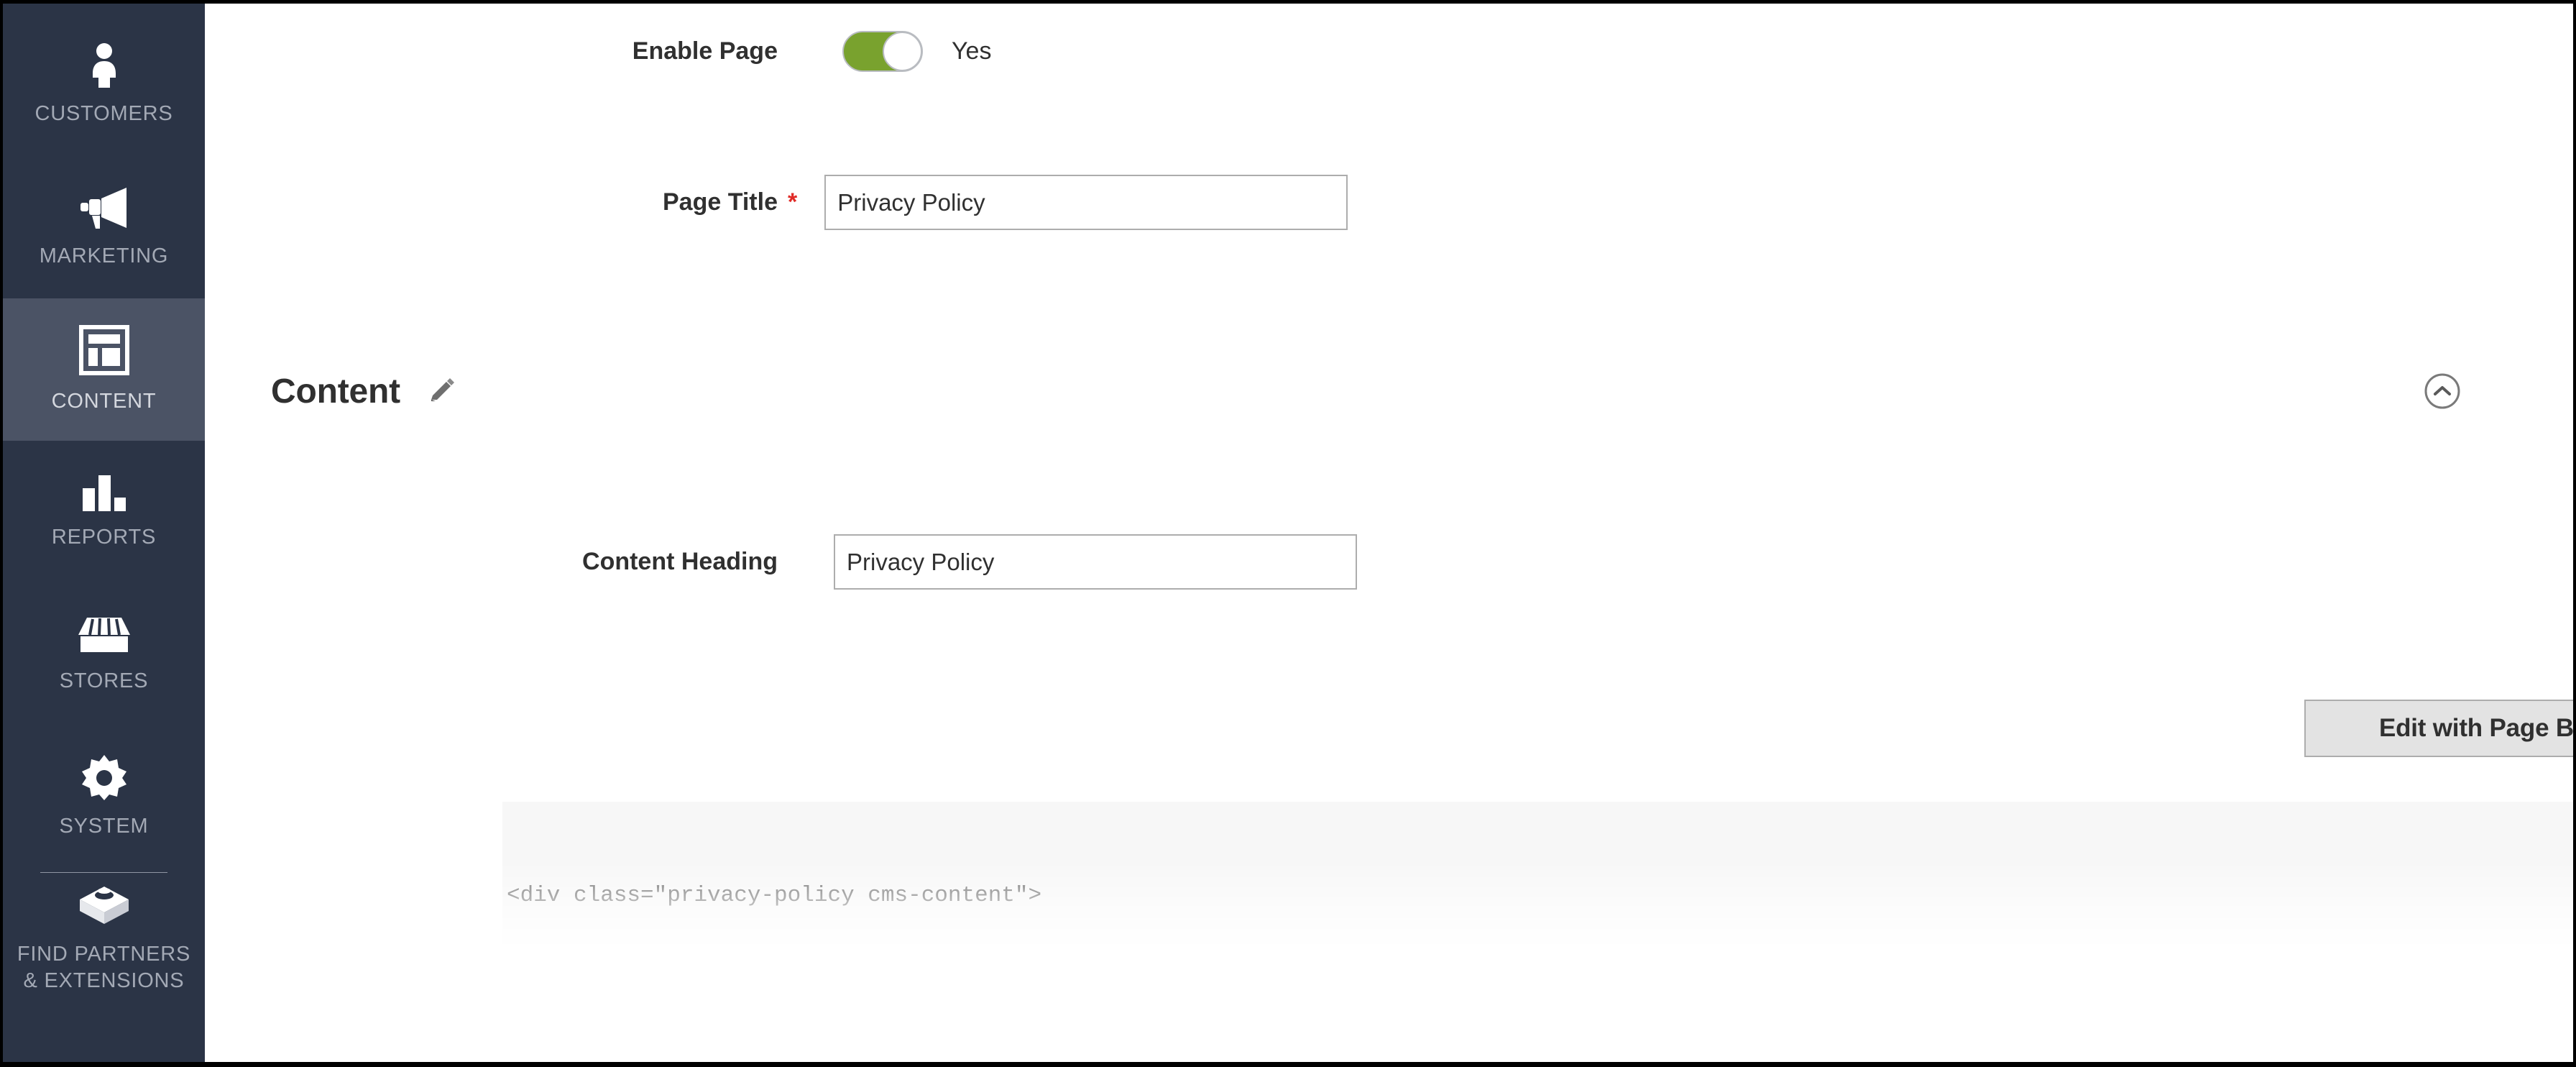 The image size is (2576, 1067). I want to click on content-heading-label: Content Heading, so click(680, 561).